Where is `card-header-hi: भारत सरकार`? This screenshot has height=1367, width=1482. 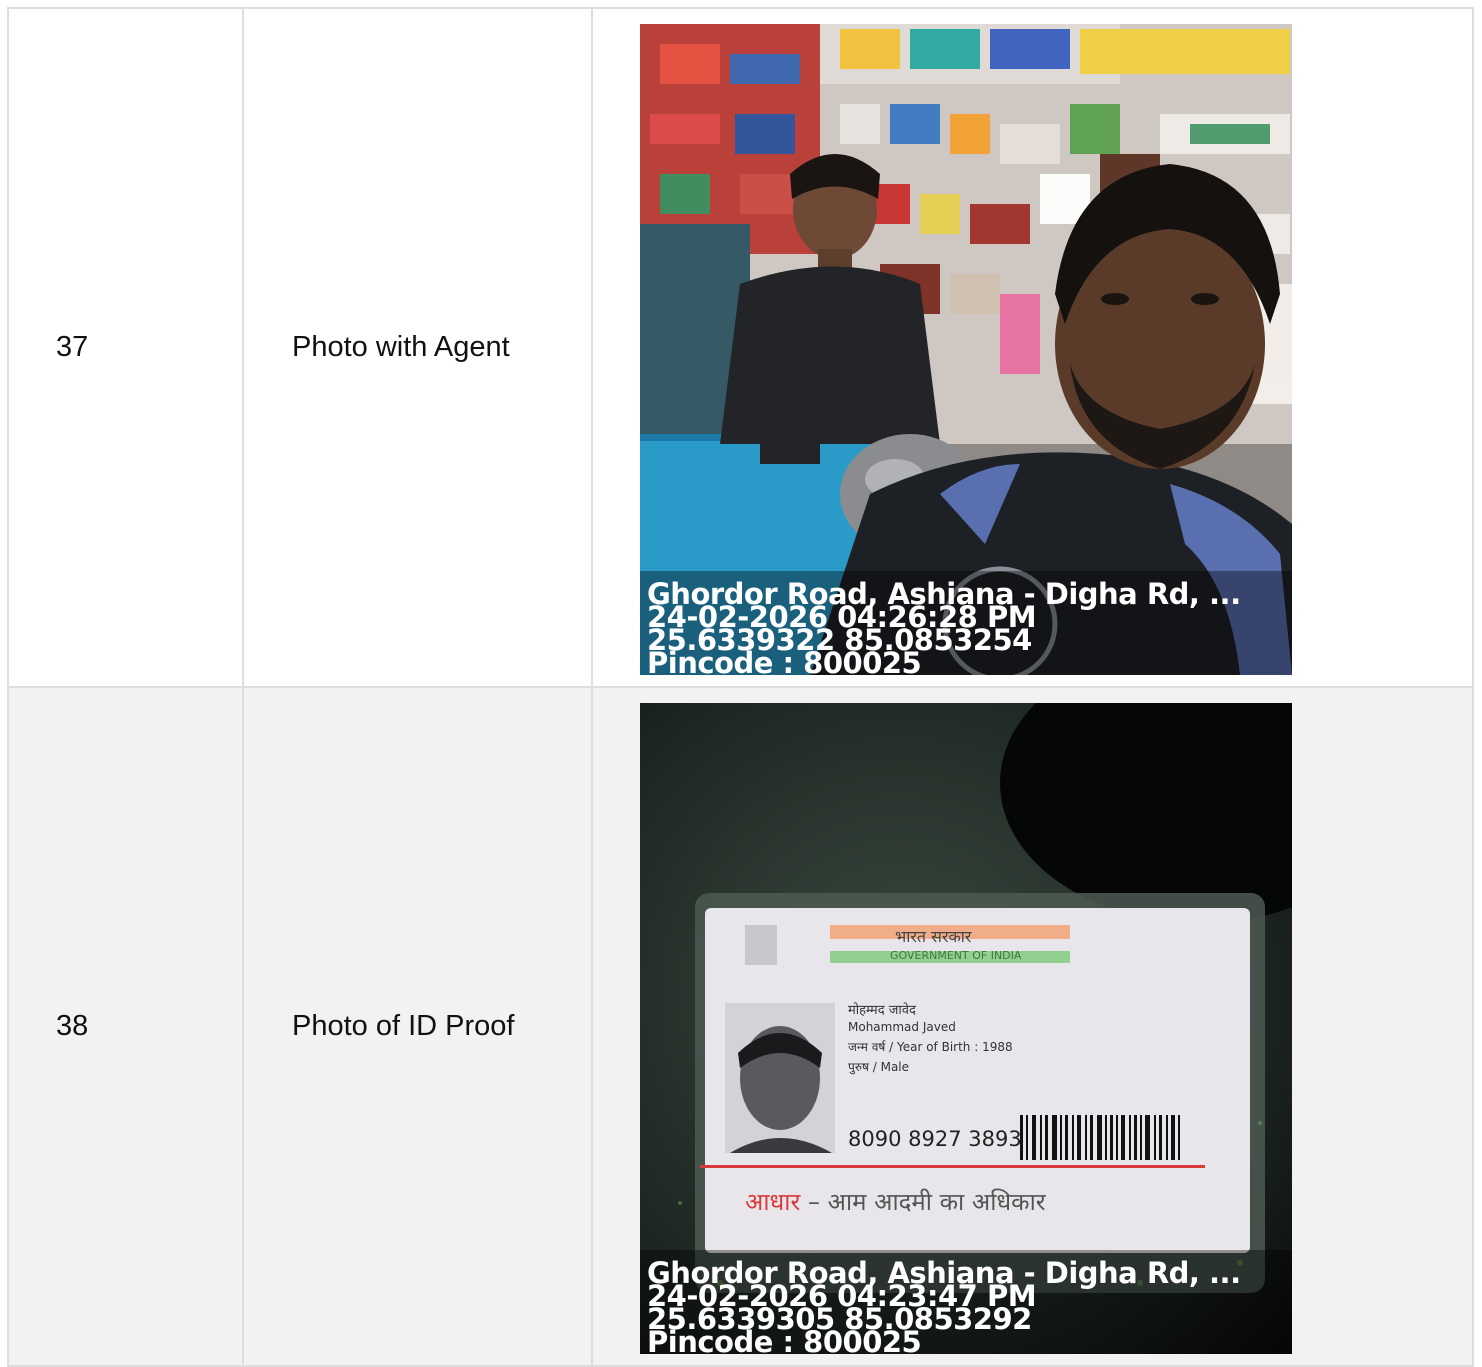 card-header-hi: भारत सरकार is located at coordinates (933, 936).